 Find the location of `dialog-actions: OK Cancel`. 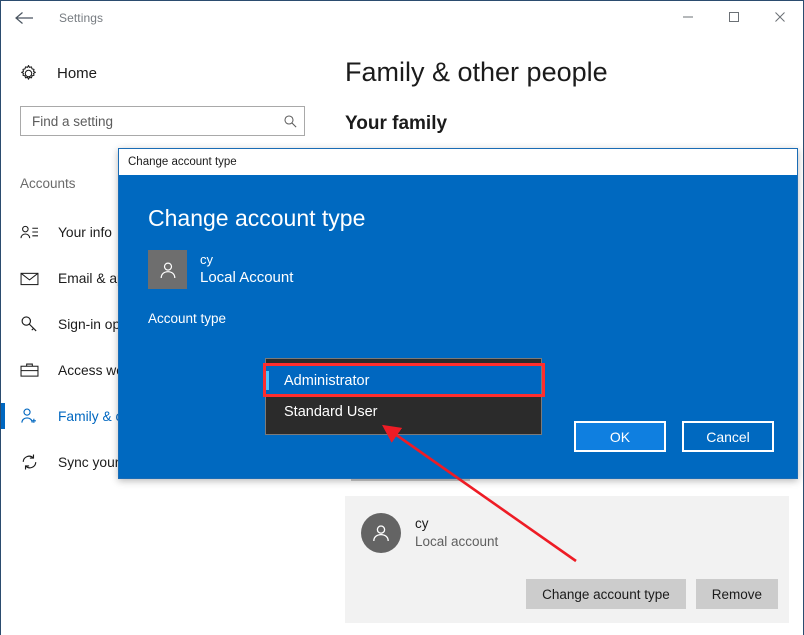

dialog-actions: OK Cancel is located at coordinates (674, 436).